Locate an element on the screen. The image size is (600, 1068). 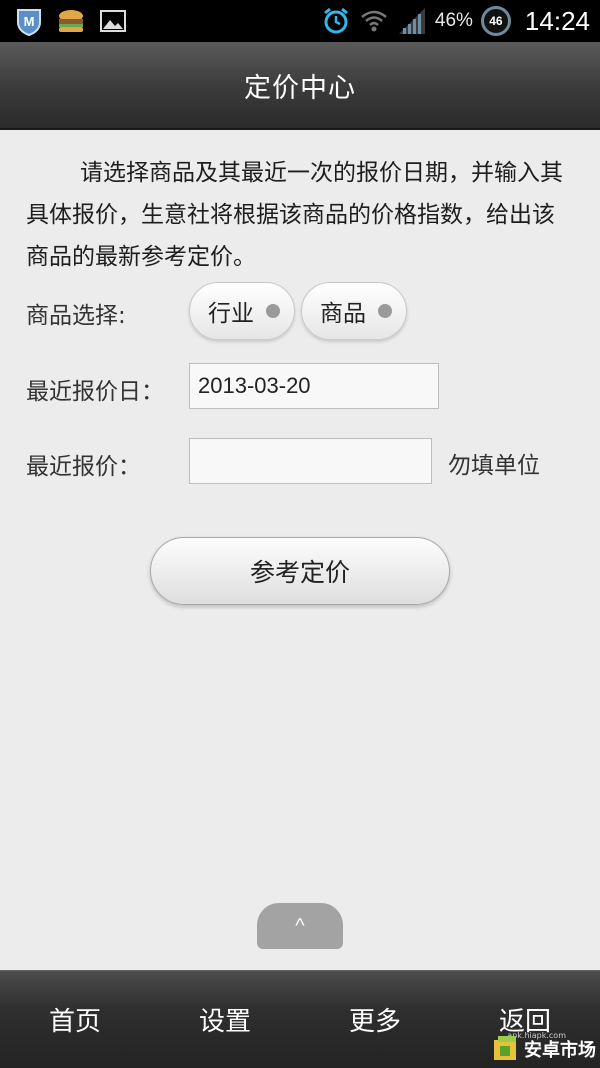
watermark-text: 安卓市场 is located at coordinates (560, 1050).